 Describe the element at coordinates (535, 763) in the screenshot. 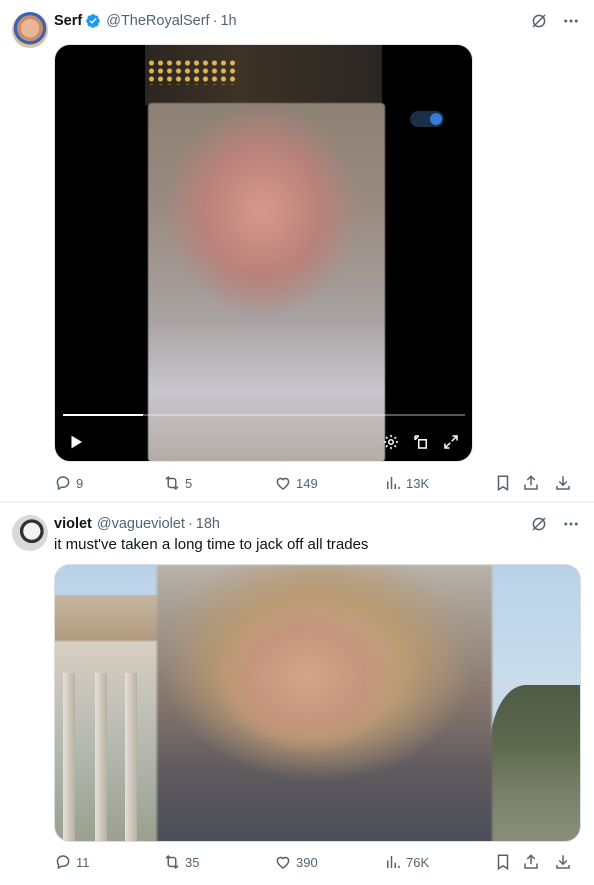

I see `trees-background` at that location.